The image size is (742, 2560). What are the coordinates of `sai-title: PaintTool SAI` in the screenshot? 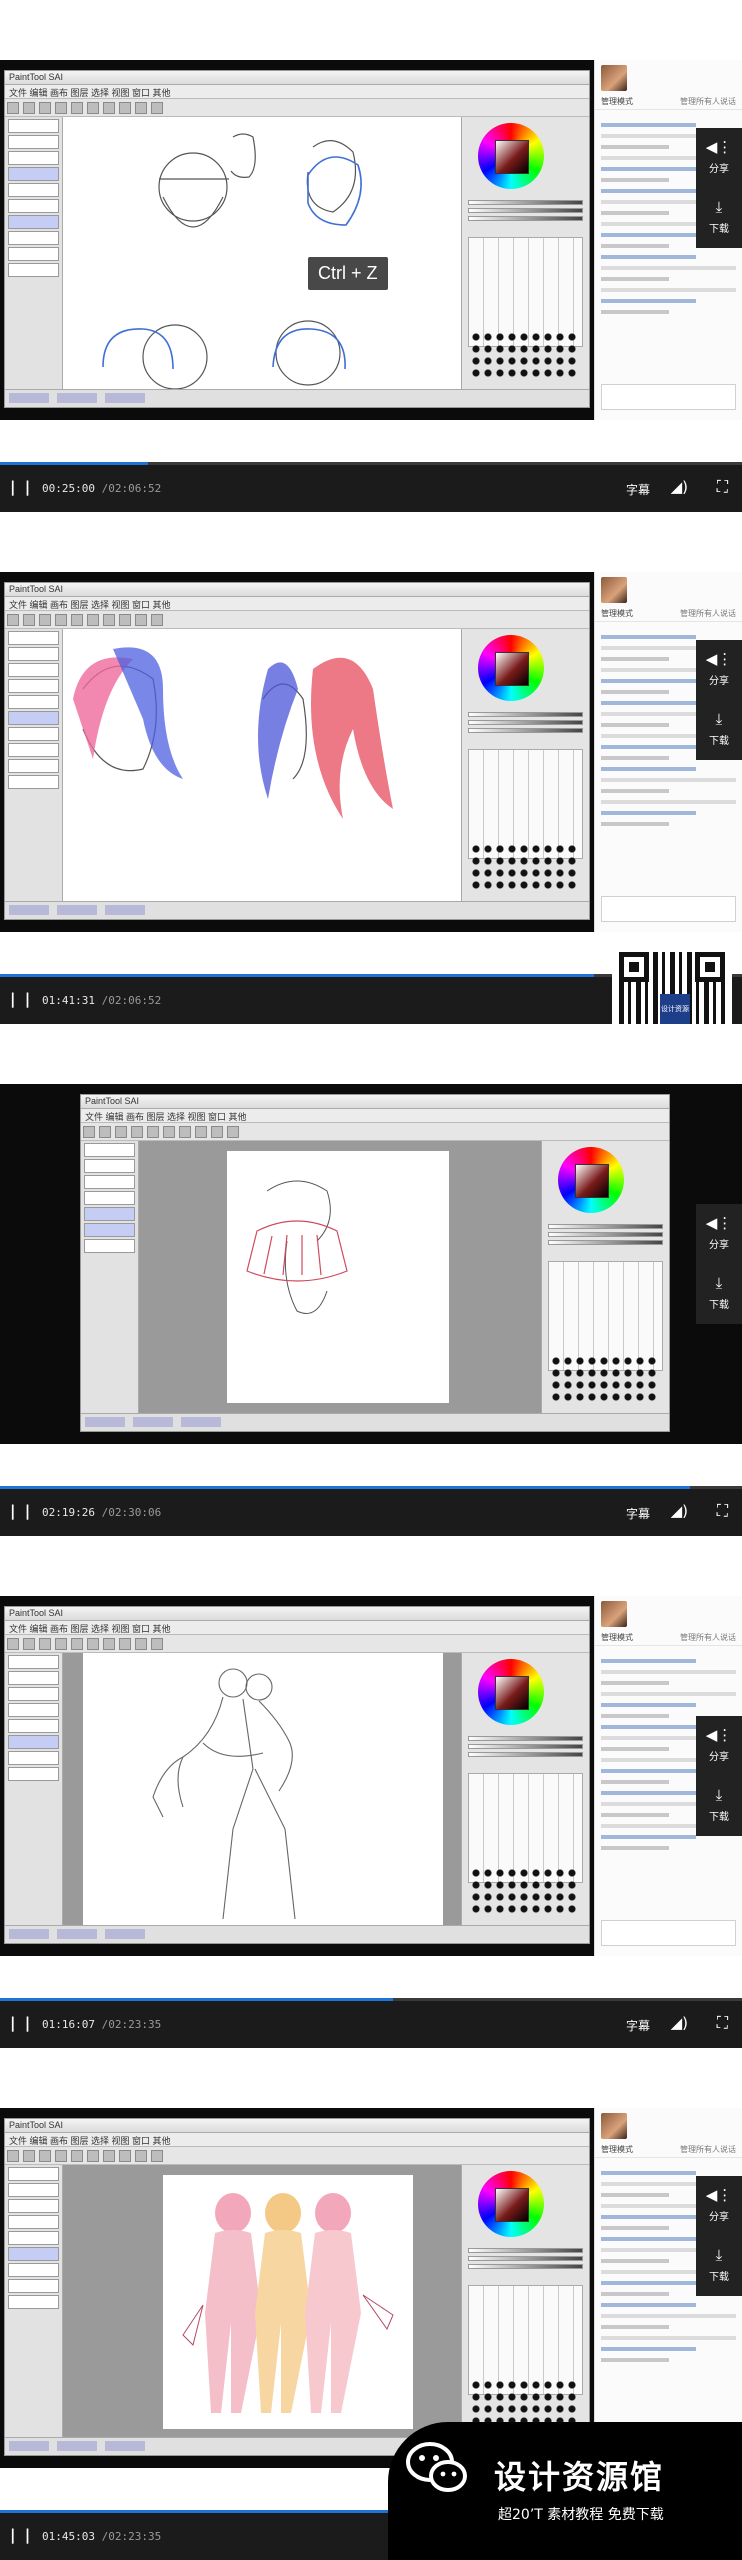 It's located at (297, 2126).